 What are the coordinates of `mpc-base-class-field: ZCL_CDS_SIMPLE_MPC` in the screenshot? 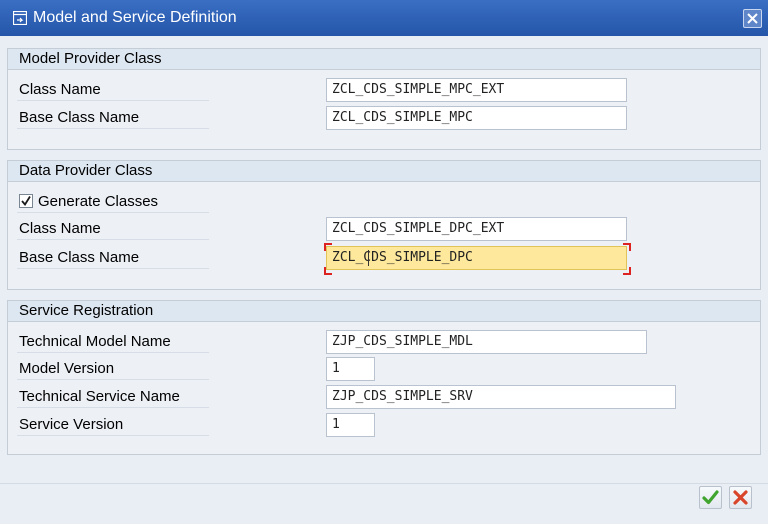 It's located at (476, 118).